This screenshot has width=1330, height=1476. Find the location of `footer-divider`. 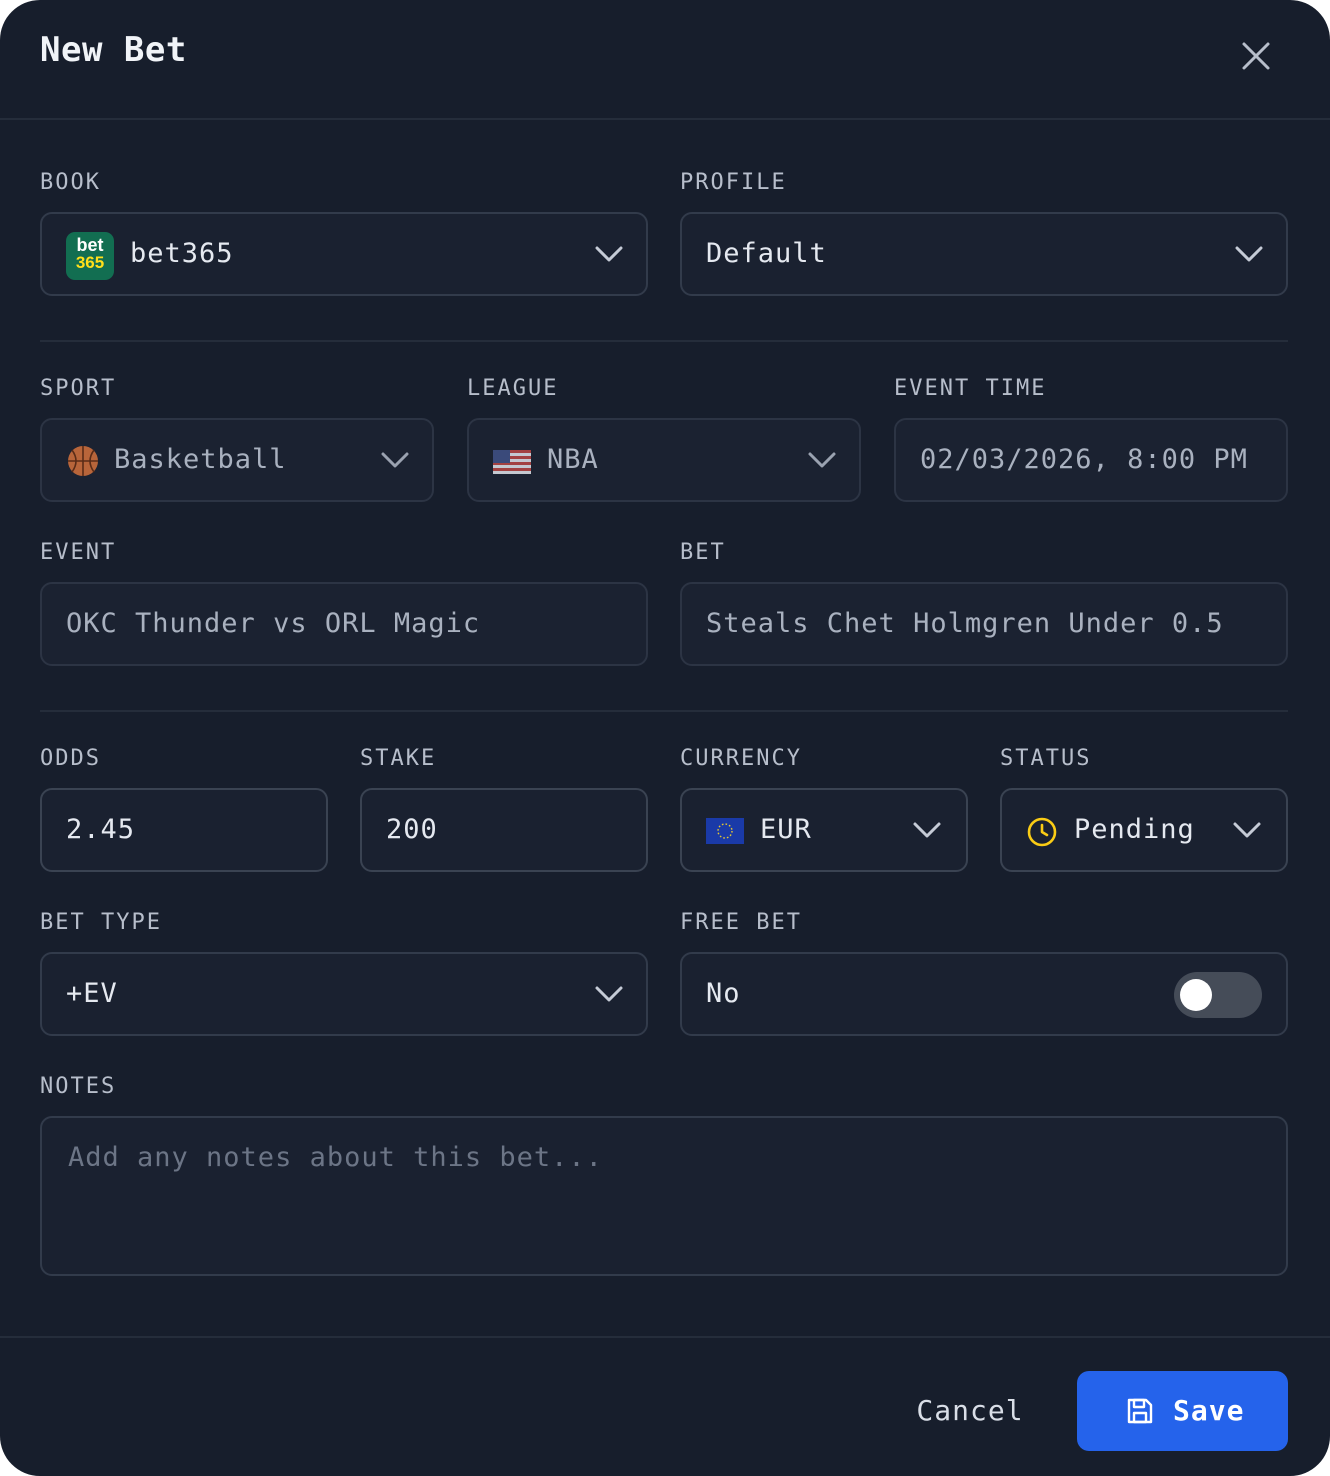

footer-divider is located at coordinates (665, 1337).